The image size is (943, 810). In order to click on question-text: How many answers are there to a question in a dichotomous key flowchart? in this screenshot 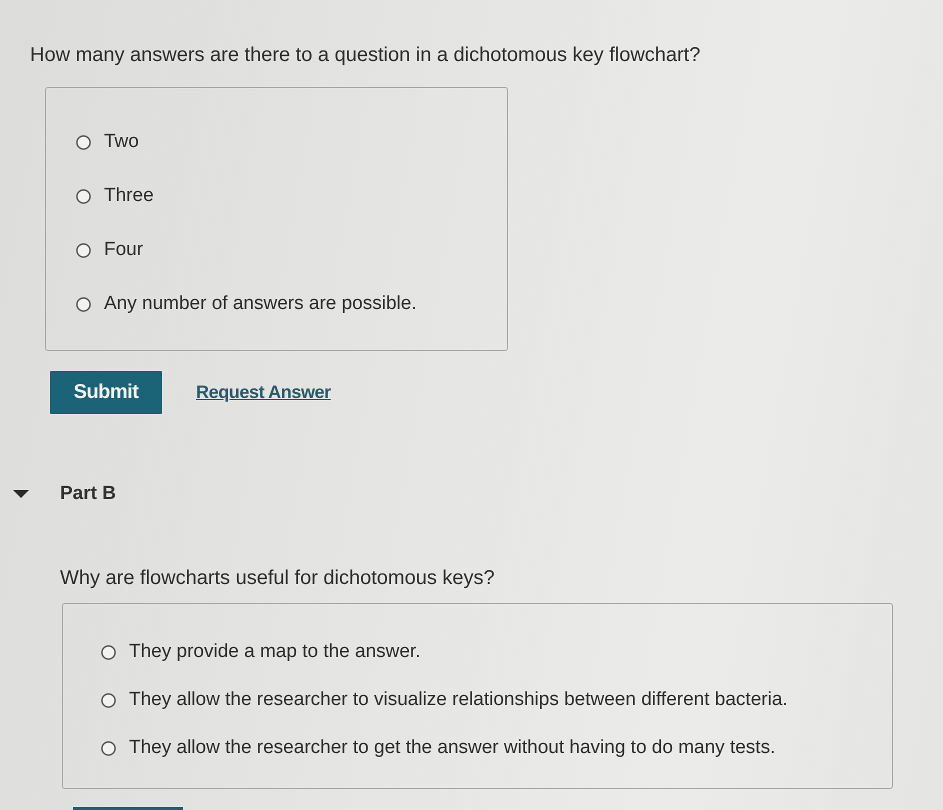, I will do `click(365, 55)`.